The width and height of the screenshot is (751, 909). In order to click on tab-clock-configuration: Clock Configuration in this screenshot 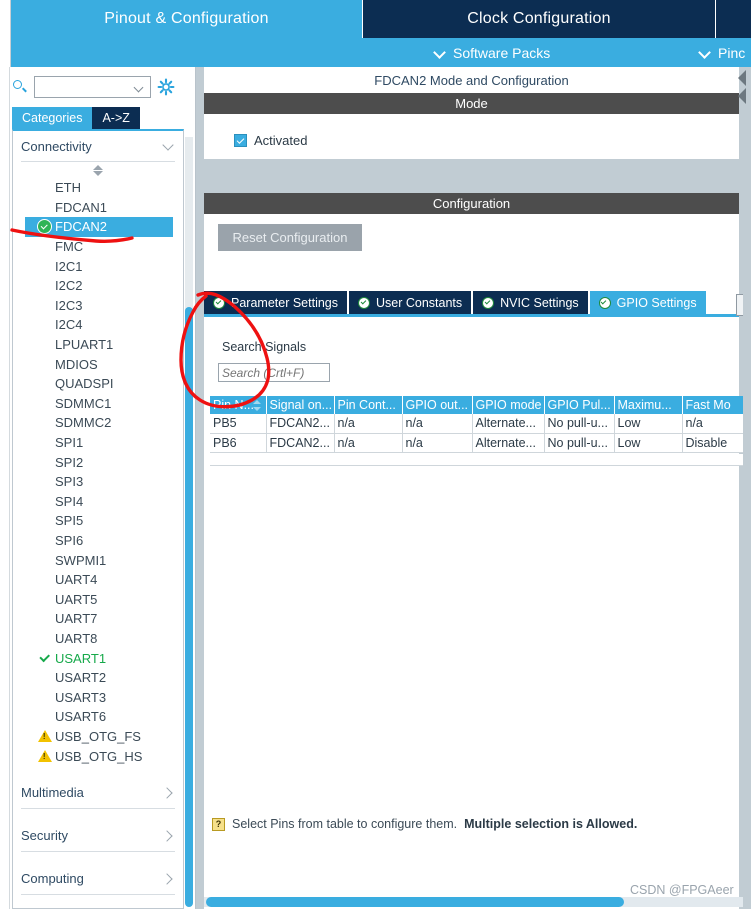, I will do `click(539, 19)`.